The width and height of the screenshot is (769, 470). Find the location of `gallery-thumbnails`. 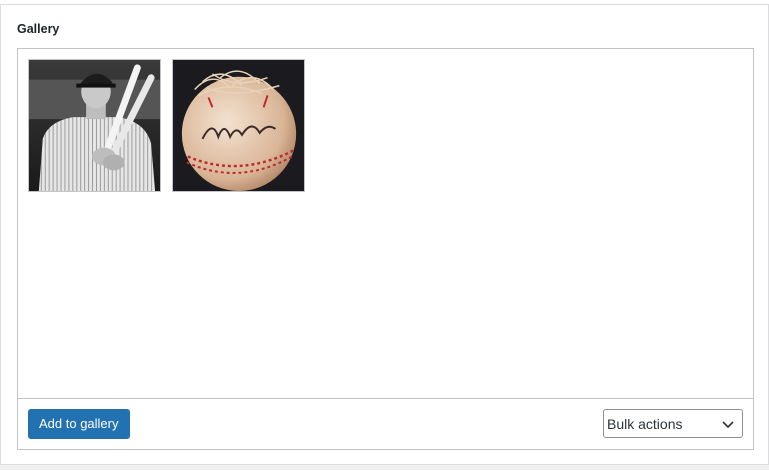

gallery-thumbnails is located at coordinates (166, 125).